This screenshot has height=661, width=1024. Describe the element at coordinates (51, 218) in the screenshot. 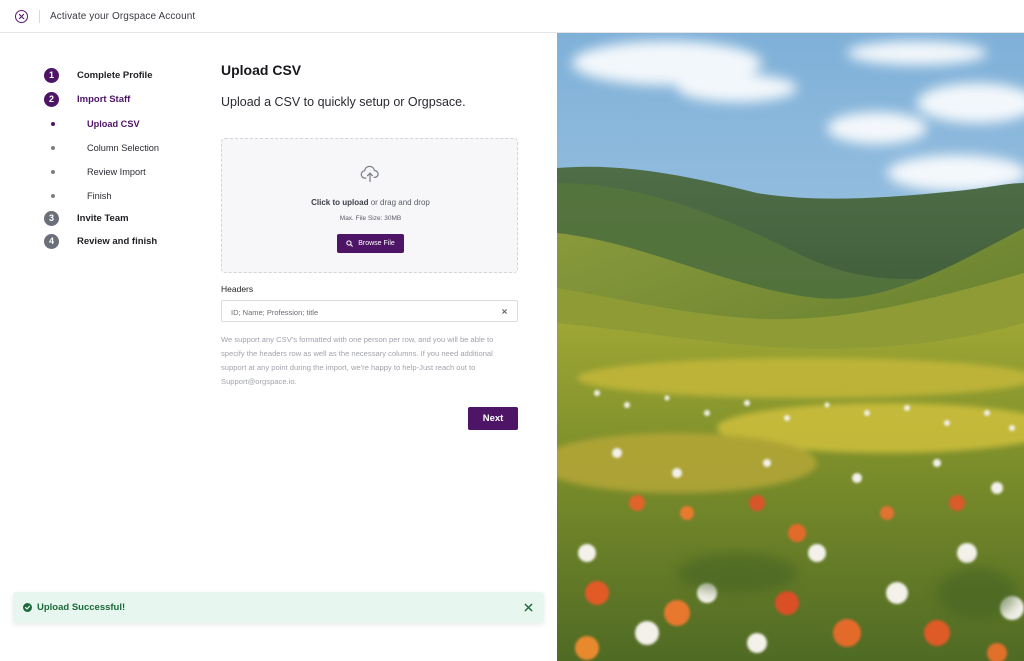

I see `step-number: 3` at that location.